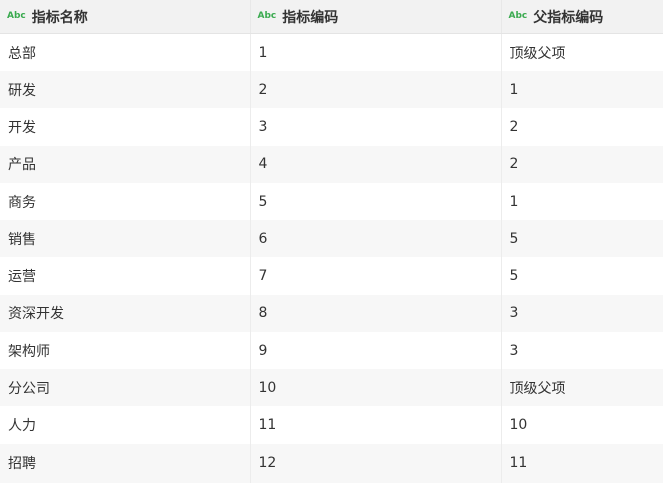 The image size is (663, 483). What do you see at coordinates (125, 313) in the screenshot?
I see `cell-indicator-name: 资深开发` at bounding box center [125, 313].